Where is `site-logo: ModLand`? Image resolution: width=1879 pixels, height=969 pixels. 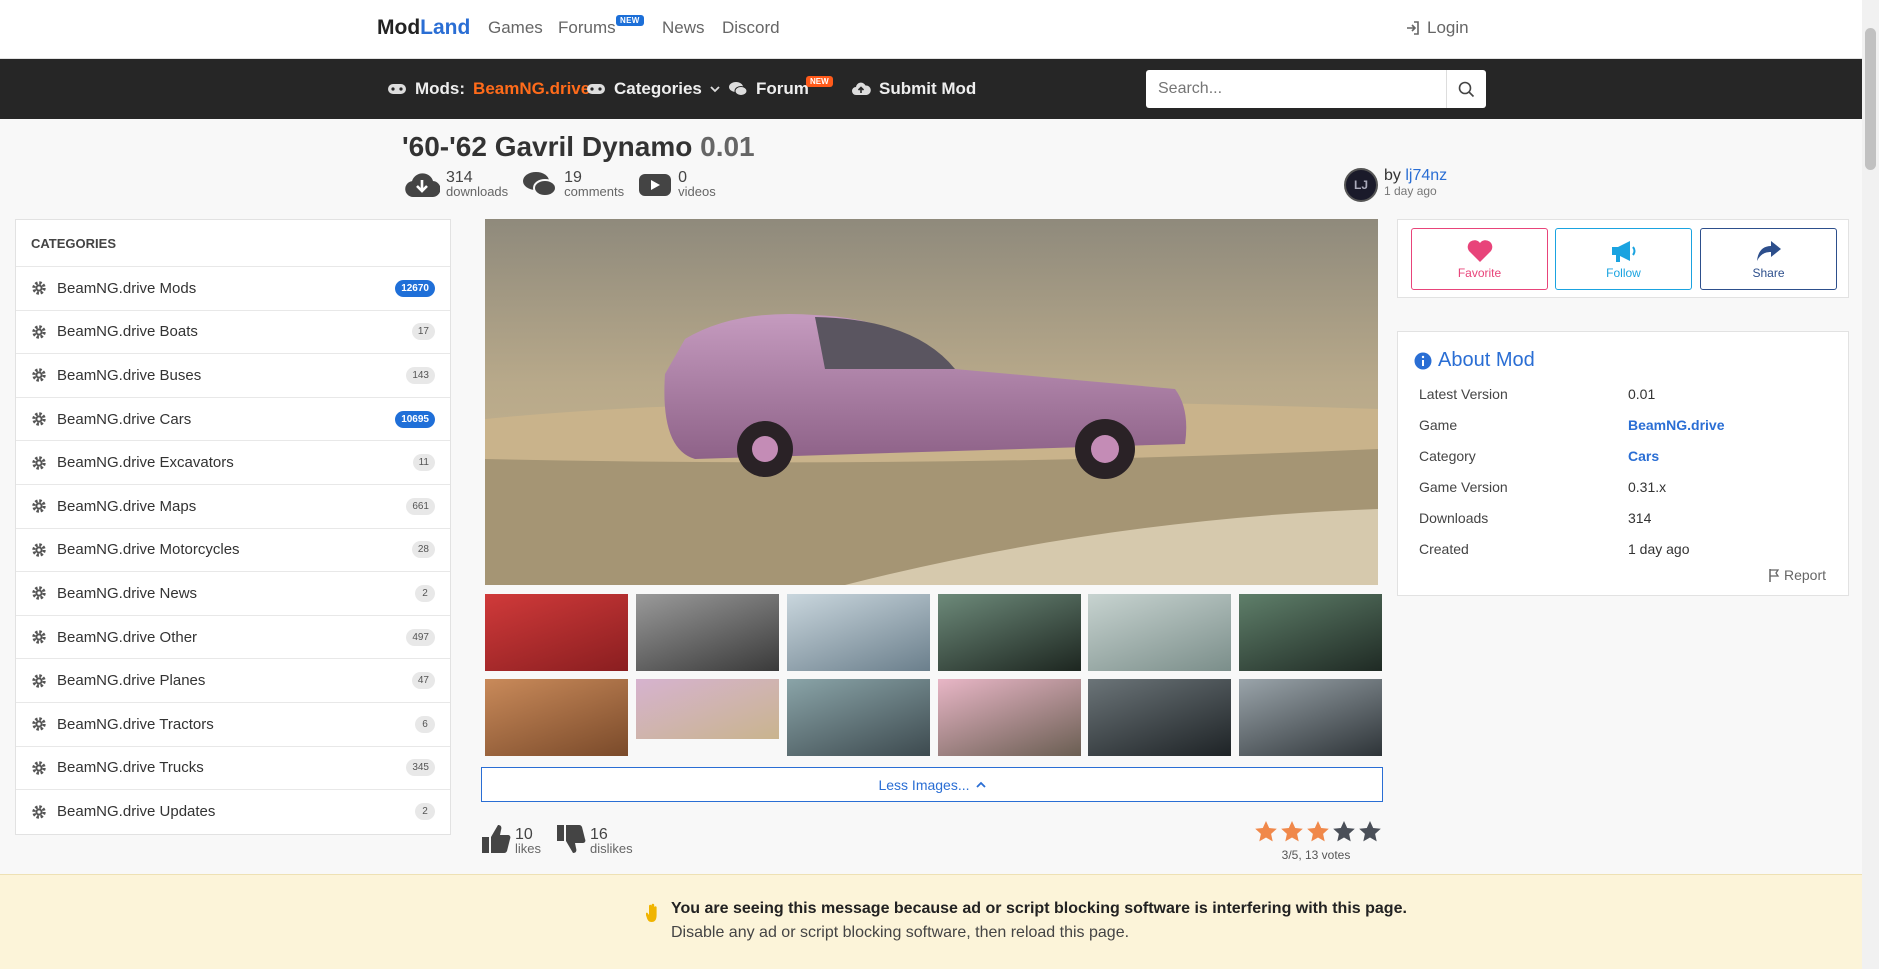 site-logo: ModLand is located at coordinates (423, 28).